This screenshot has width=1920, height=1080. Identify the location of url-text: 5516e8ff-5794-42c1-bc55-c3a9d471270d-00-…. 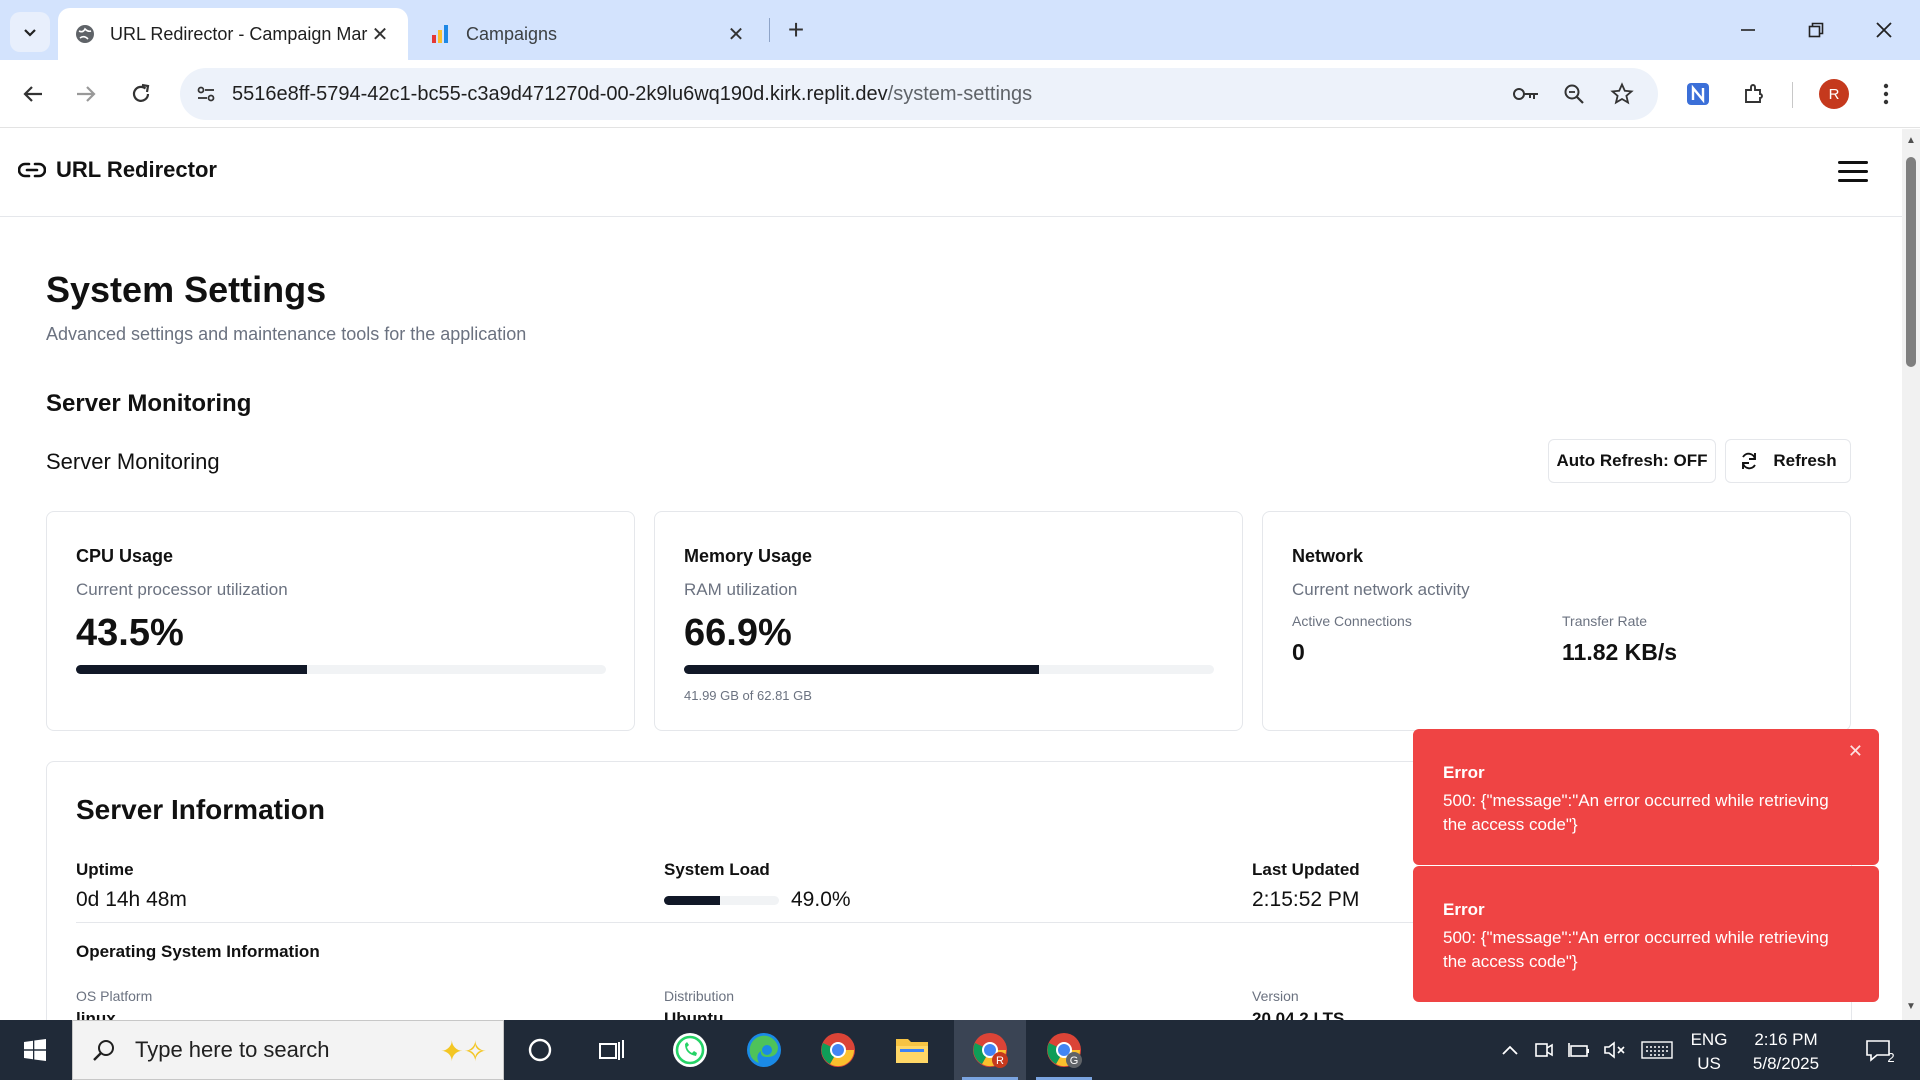
(632, 94).